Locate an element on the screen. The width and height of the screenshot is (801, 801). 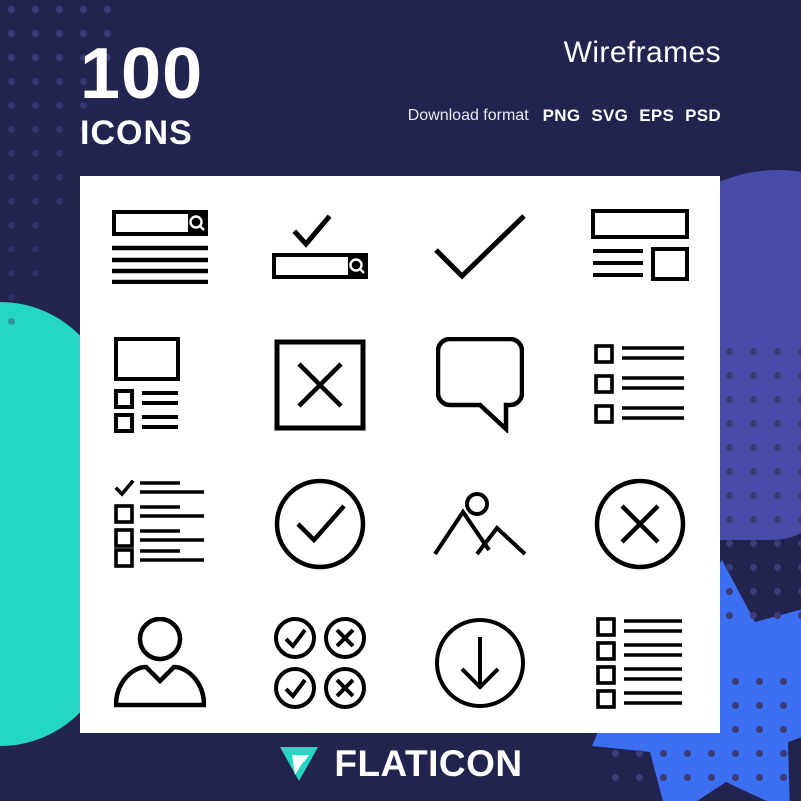
checklist-icon is located at coordinates (160, 524).